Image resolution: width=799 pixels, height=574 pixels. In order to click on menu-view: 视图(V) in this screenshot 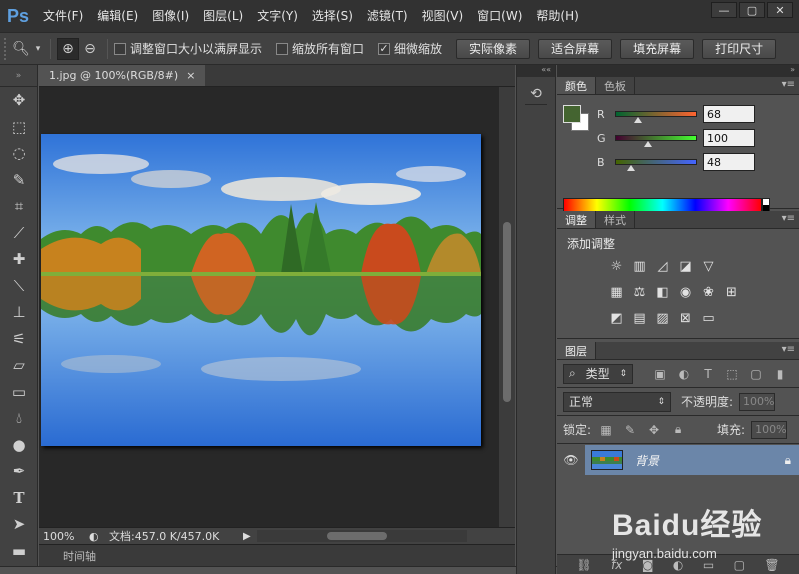, I will do `click(443, 16)`.